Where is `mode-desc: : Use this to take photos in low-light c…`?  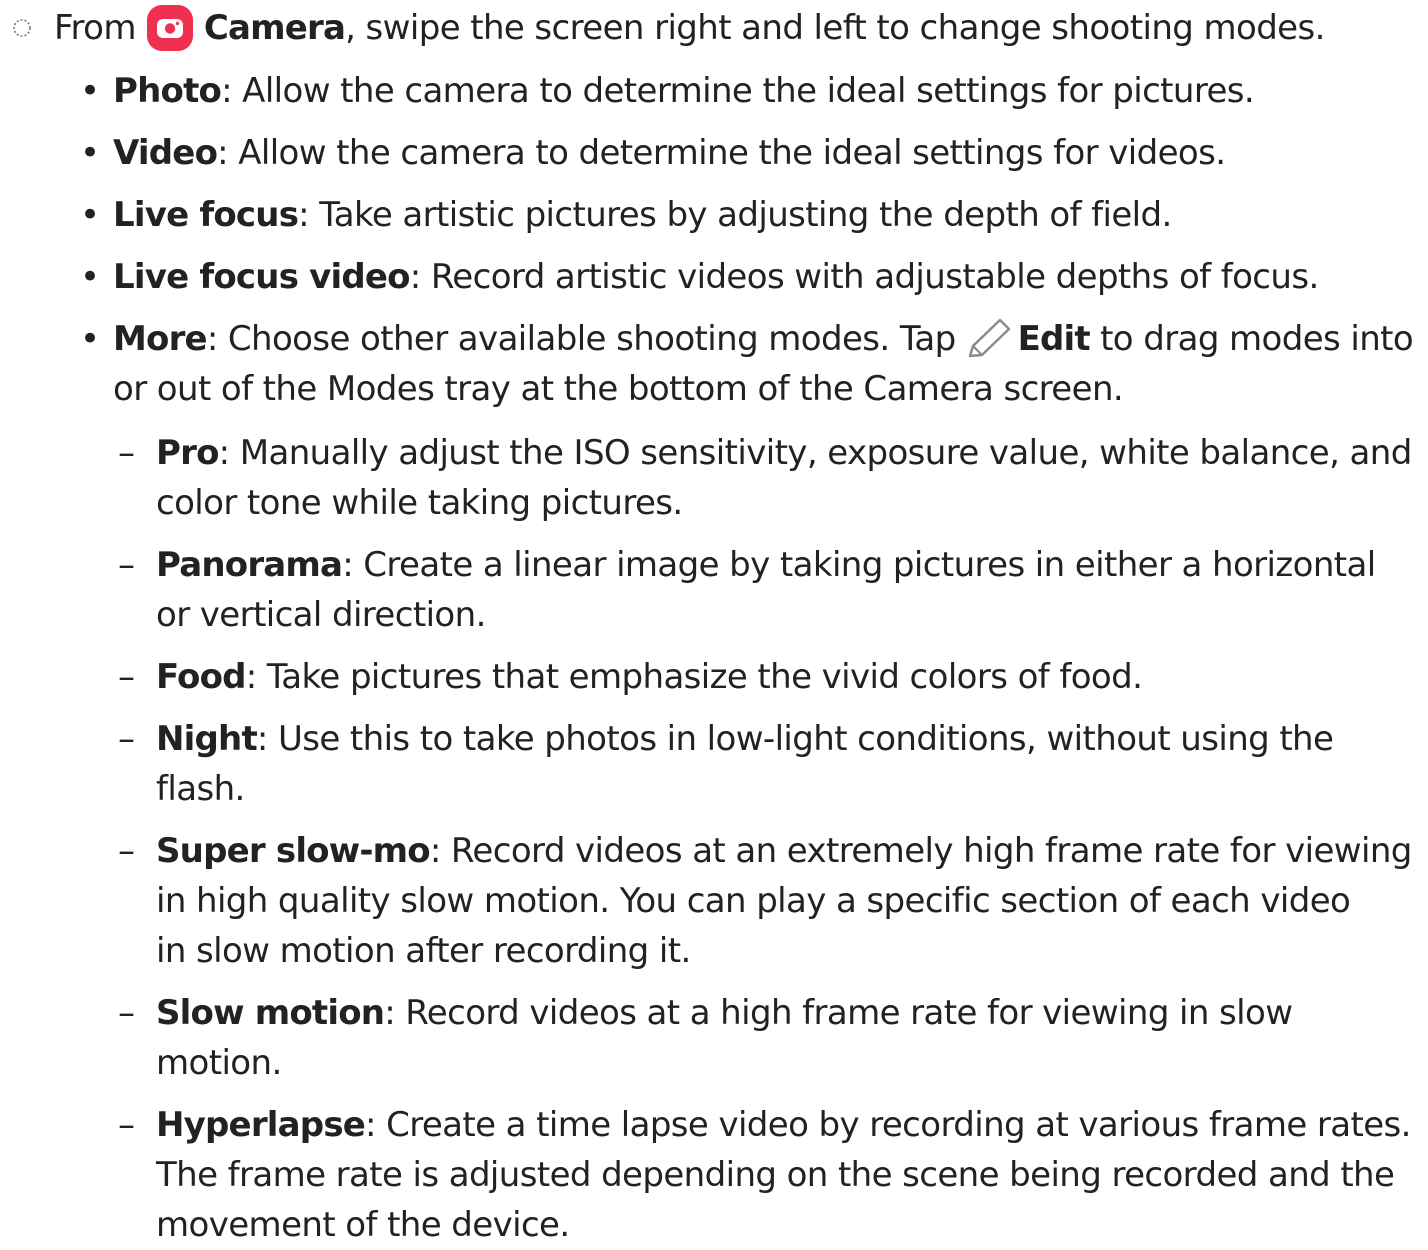
mode-desc: : Use this to take photos in low-light c… is located at coordinates (795, 739).